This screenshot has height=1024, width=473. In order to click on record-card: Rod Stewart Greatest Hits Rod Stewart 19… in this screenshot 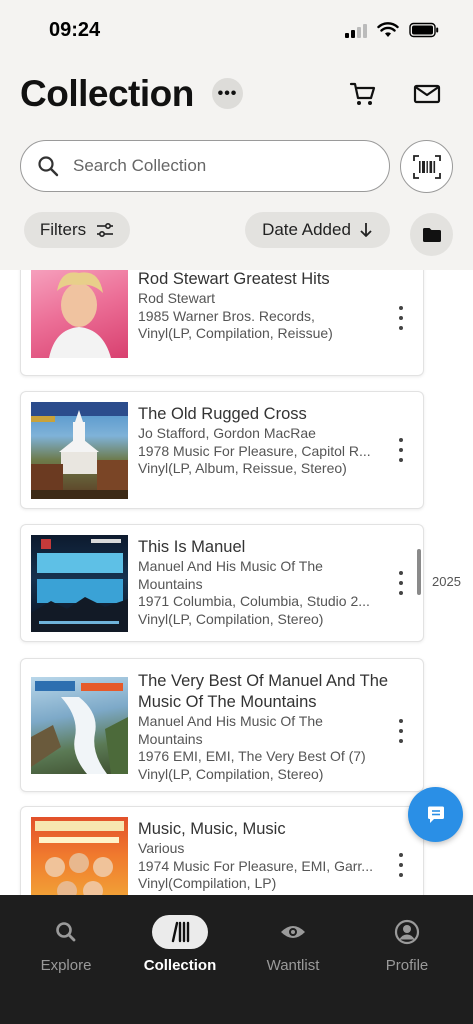, I will do `click(222, 323)`.